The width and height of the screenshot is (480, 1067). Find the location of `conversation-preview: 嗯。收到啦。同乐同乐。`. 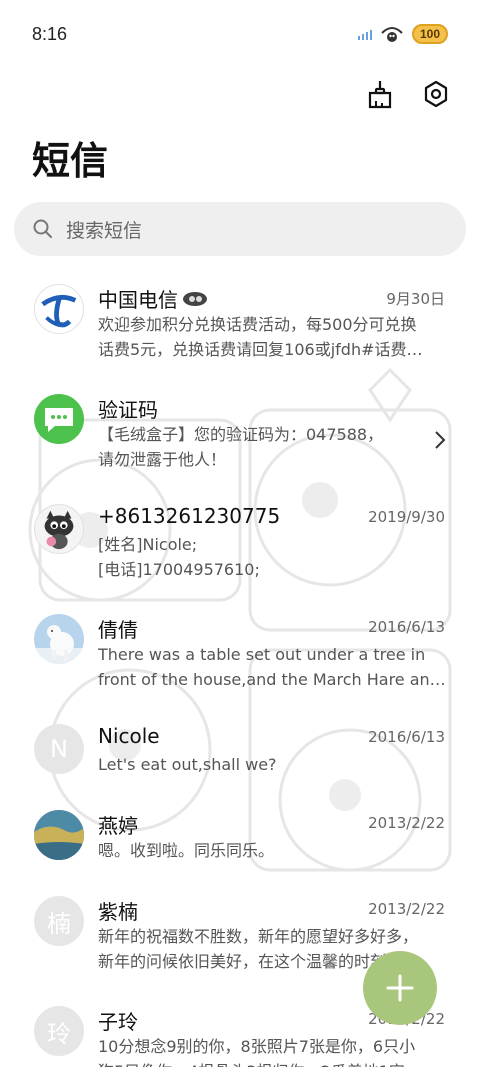

conversation-preview: 嗯。收到啦。同乐同乐。 is located at coordinates (273, 850).